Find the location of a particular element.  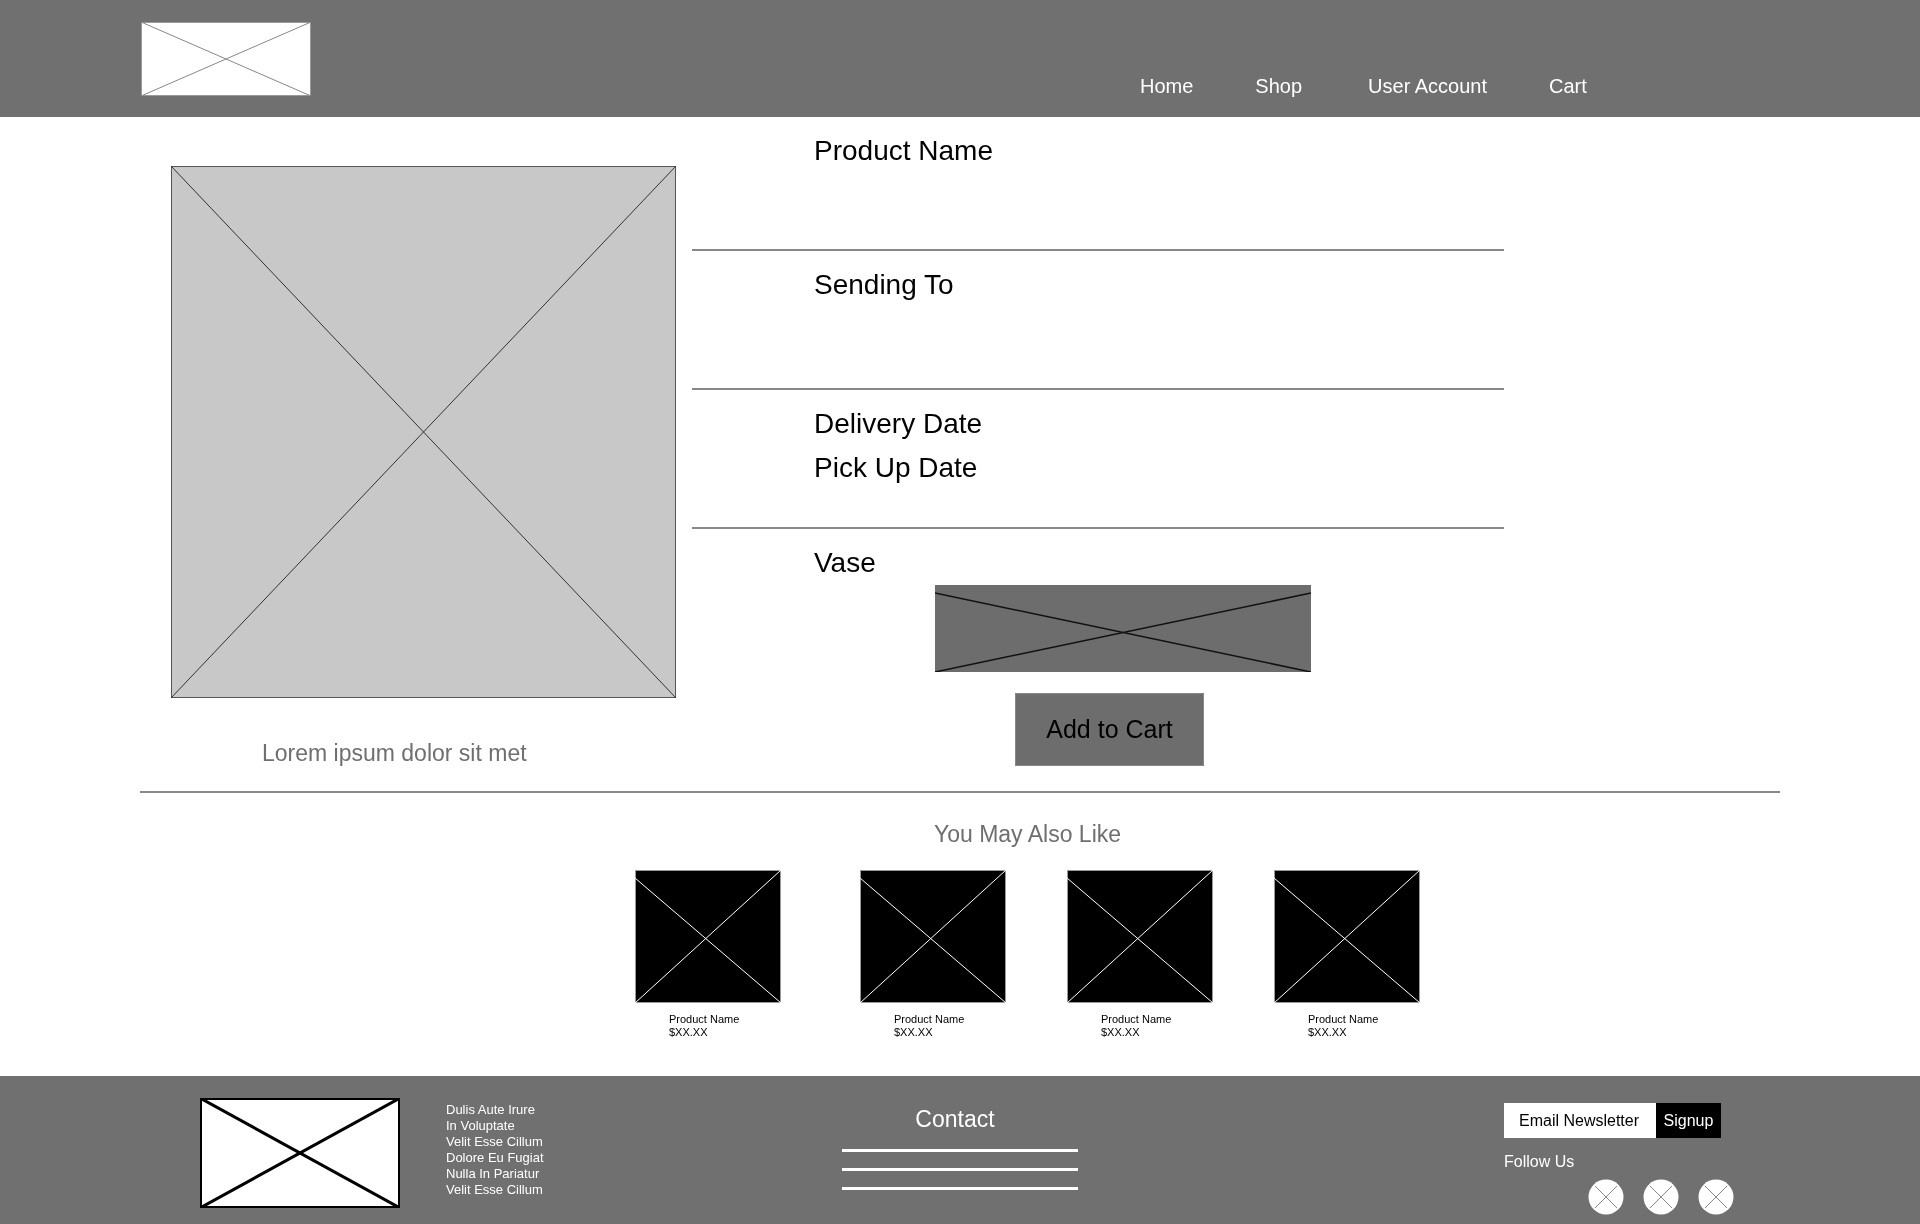

section-label: Delivery Date is located at coordinates (899, 424).